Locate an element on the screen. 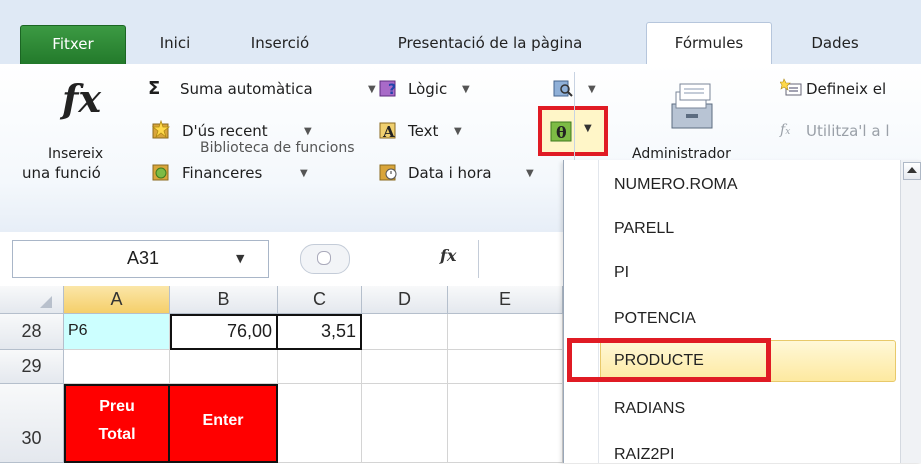  menu-item-raiz2pi: RAIZ2PI is located at coordinates (644, 455).